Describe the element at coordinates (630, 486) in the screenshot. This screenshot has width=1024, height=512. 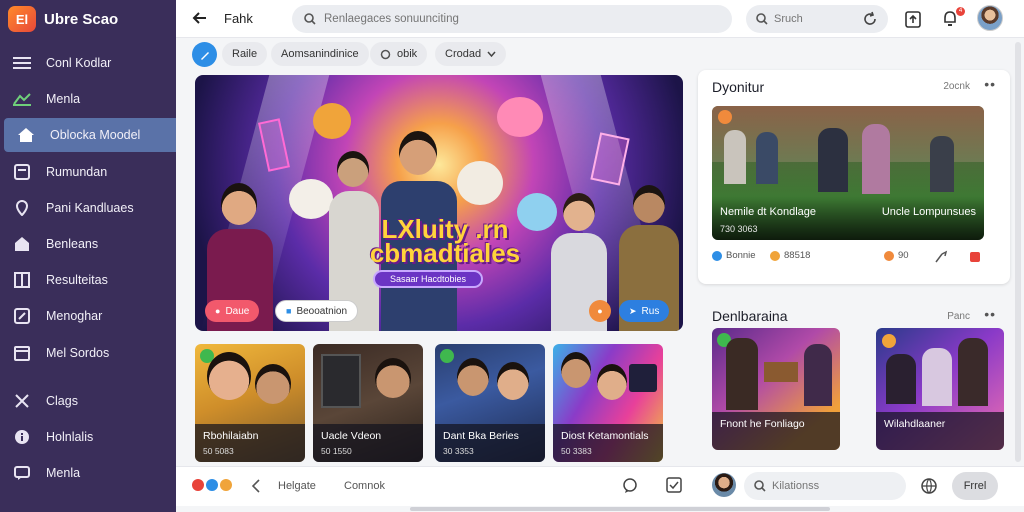
I see `comment-icon` at that location.